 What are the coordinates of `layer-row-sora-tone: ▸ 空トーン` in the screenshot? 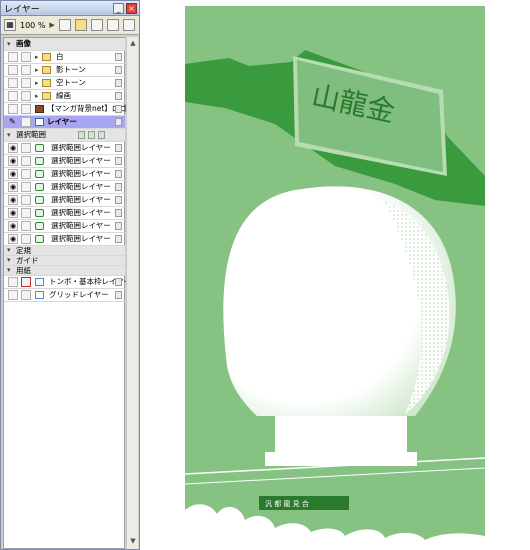 It's located at (64, 83).